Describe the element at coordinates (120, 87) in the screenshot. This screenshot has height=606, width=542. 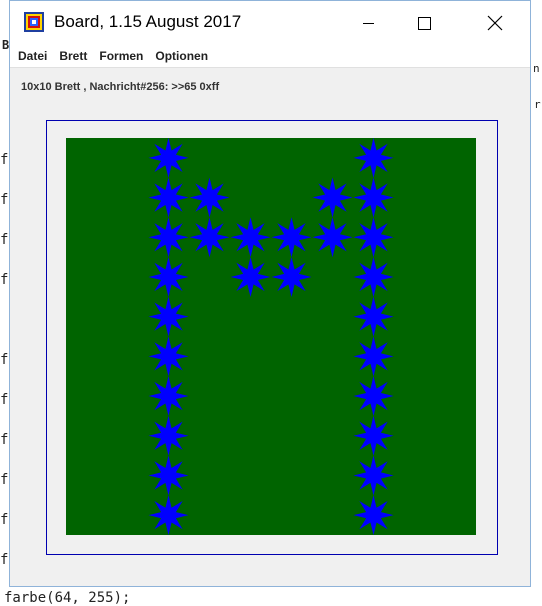
I see `status-message: 10x10 Brett , Nachricht#256: >>65 0xff` at that location.